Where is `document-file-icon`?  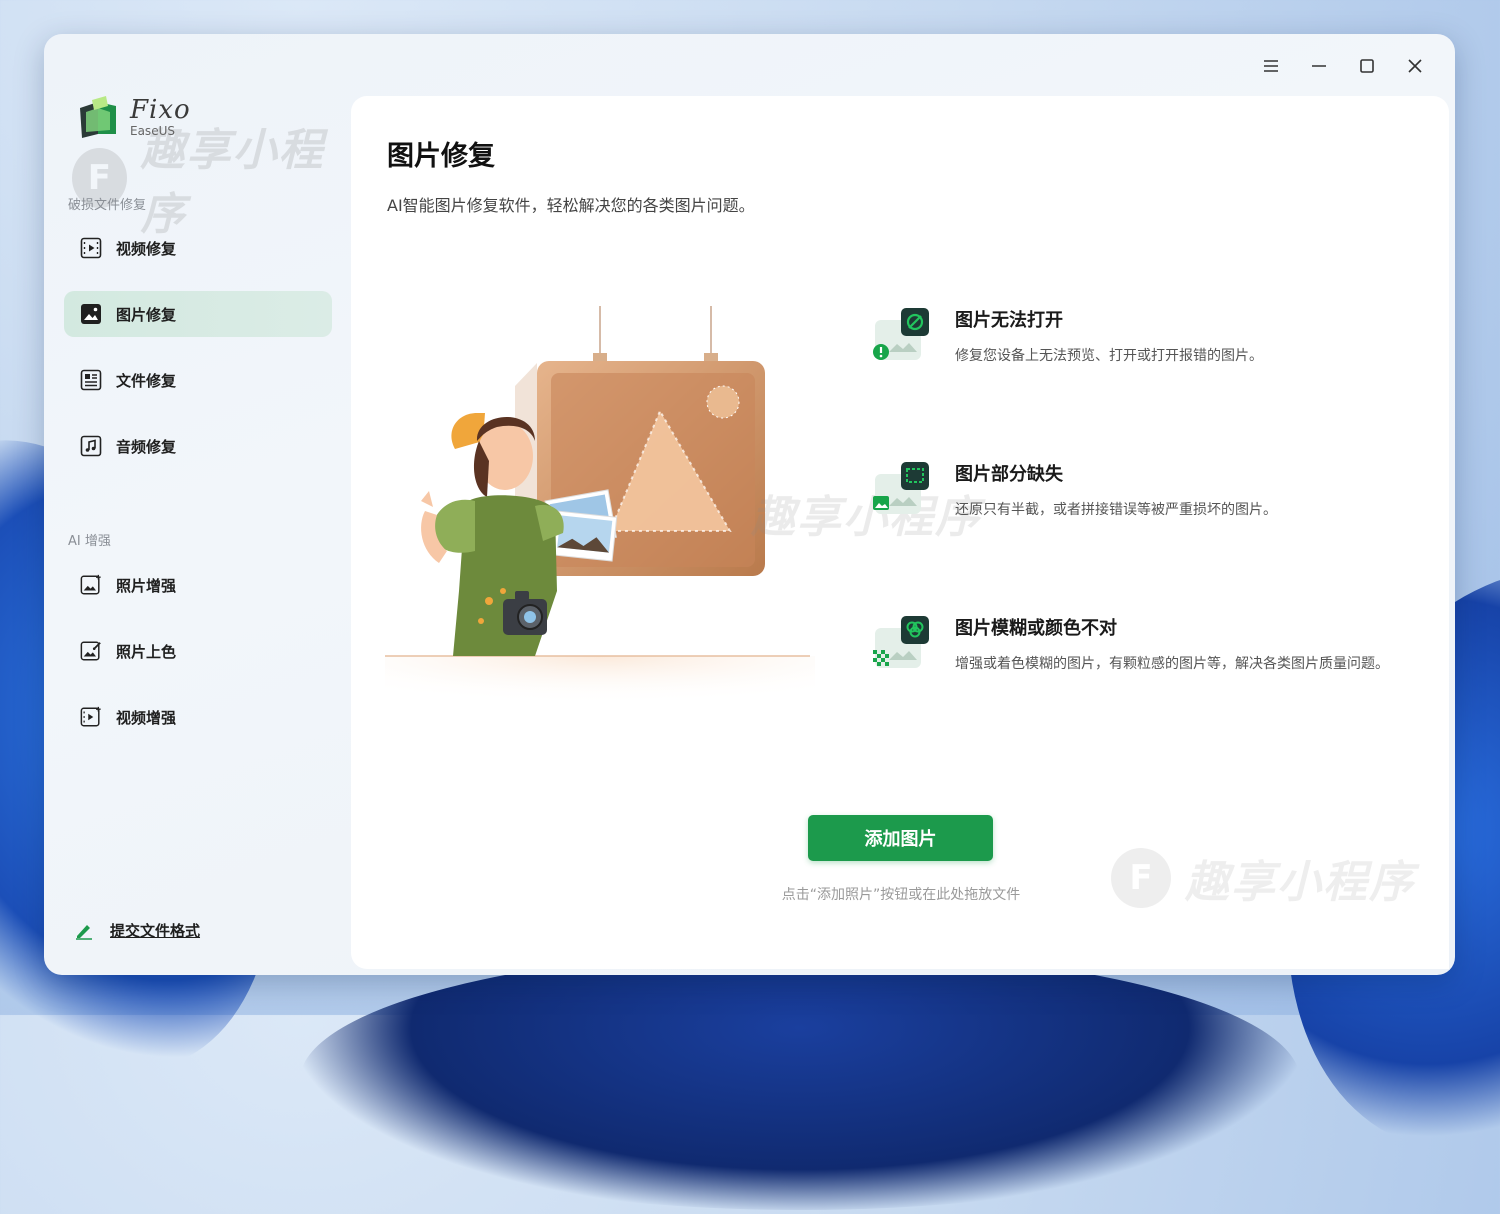 document-file-icon is located at coordinates (91, 380).